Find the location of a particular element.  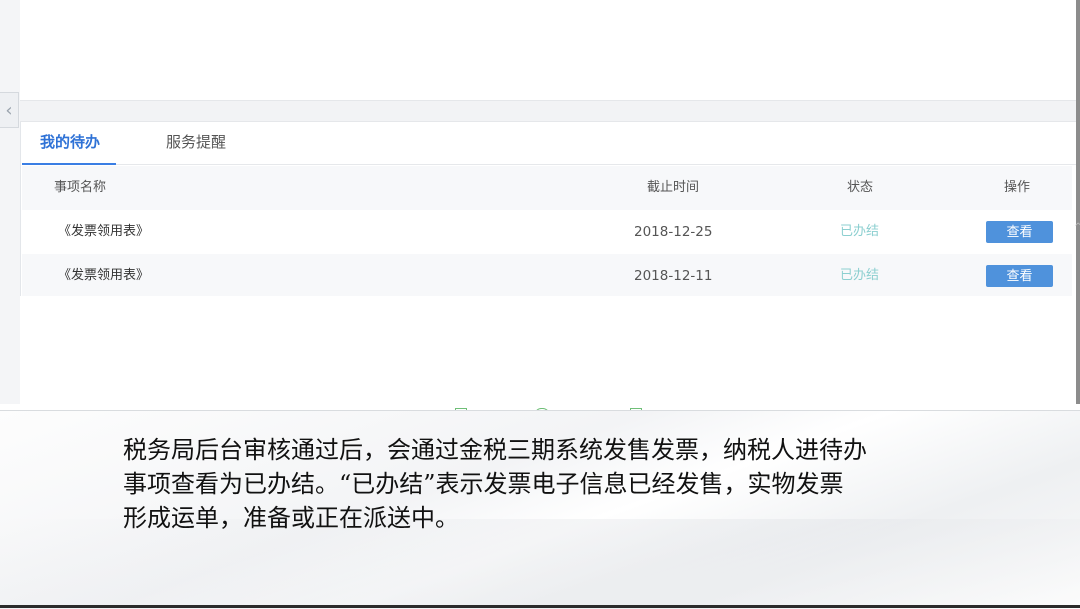

scroll-indicator-icon: ^ is located at coordinates (1077, 230).